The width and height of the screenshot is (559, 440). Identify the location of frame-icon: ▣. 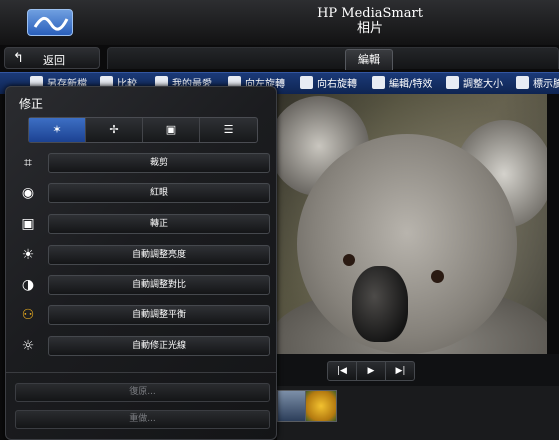
(171, 130).